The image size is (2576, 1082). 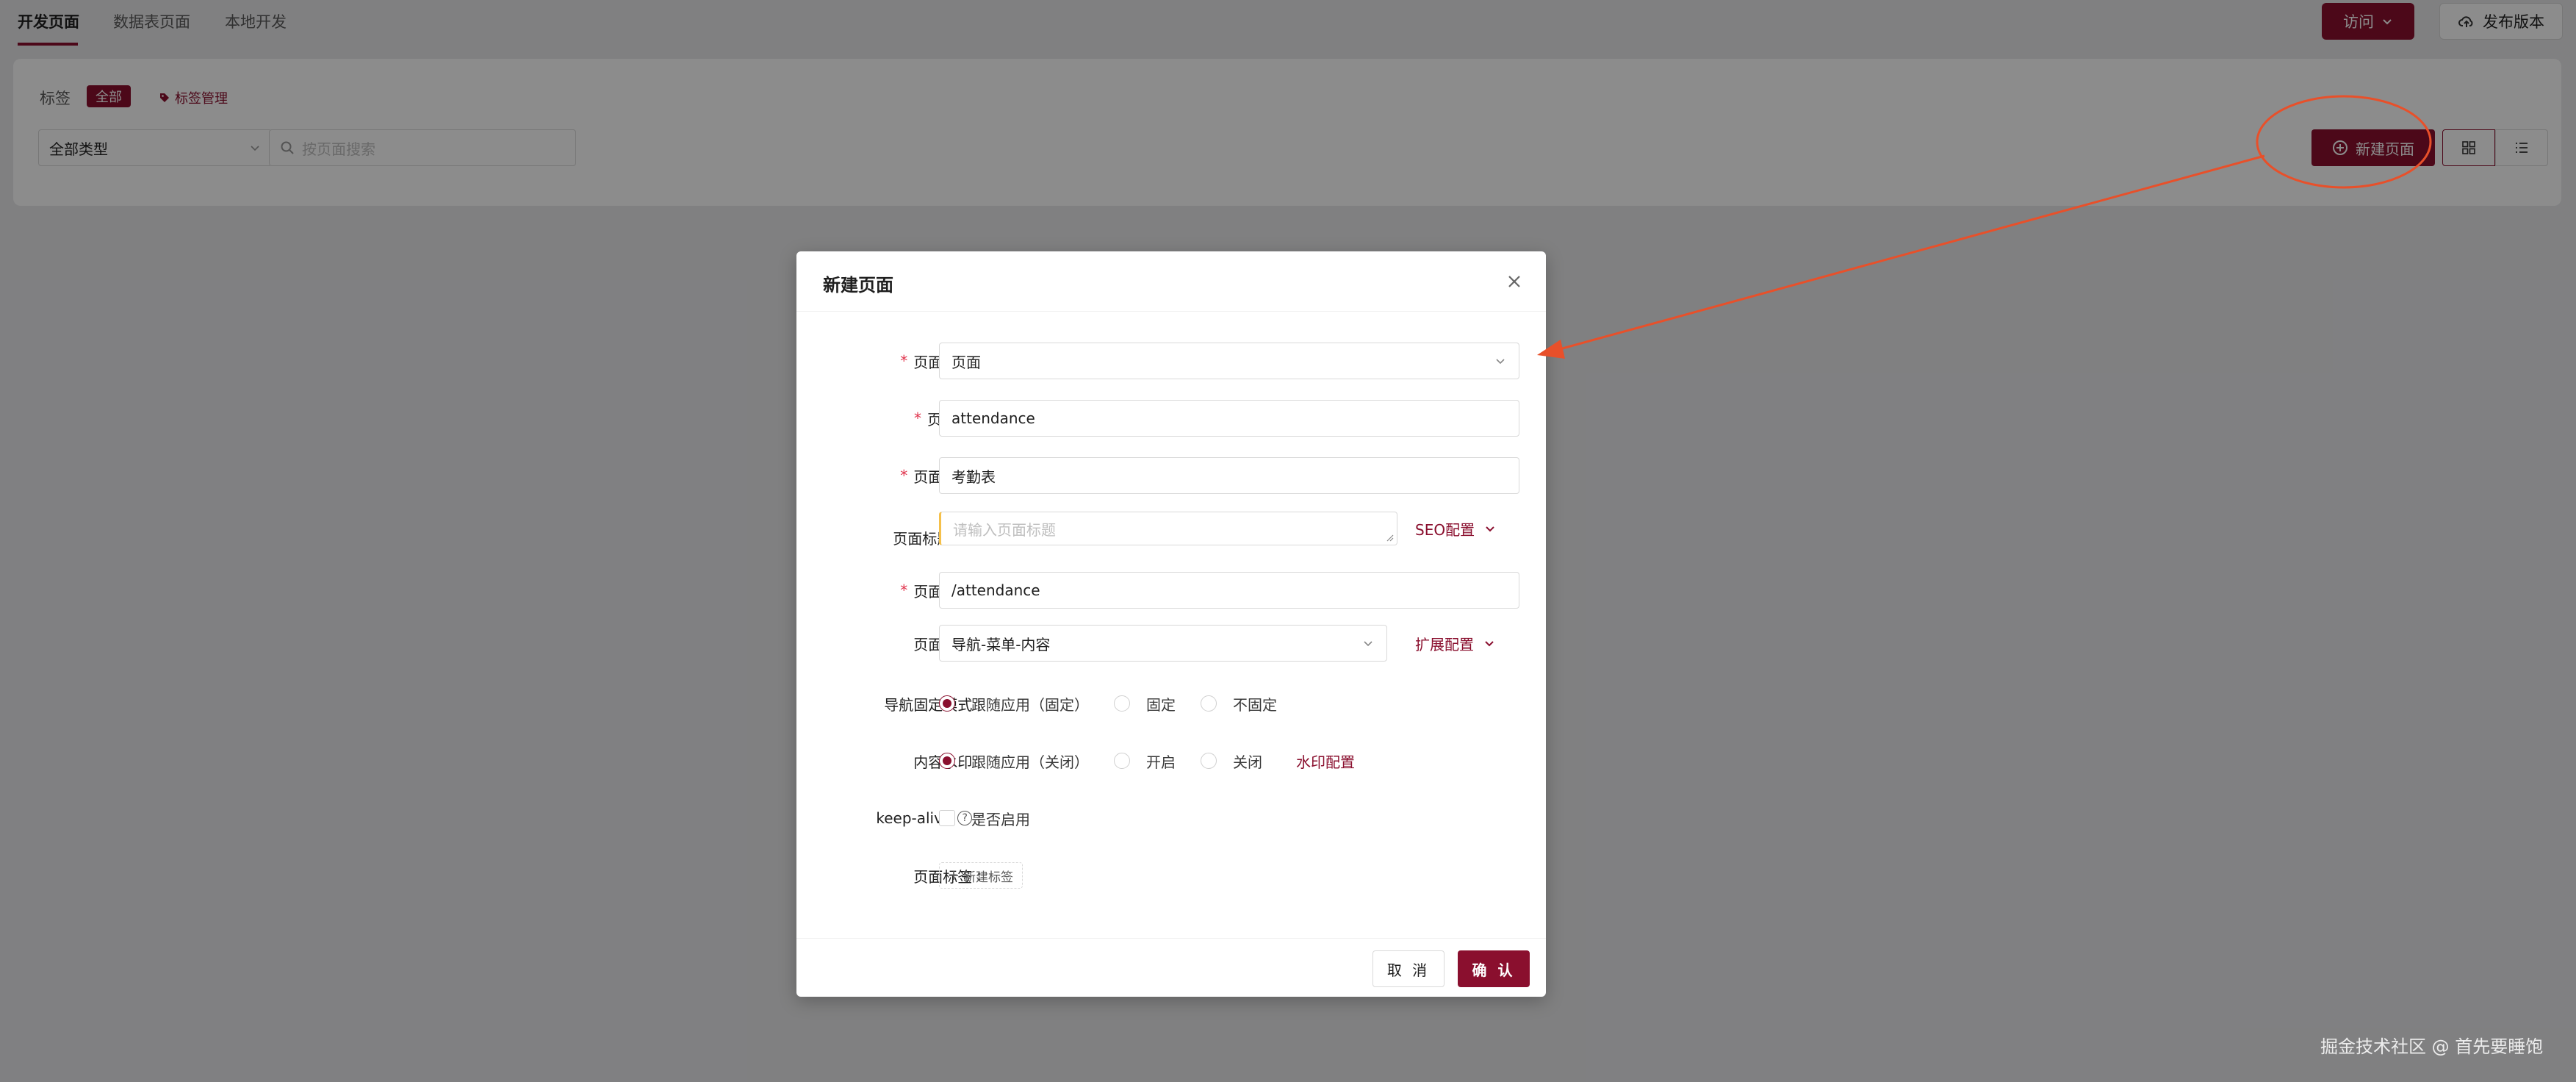 I want to click on page-path-input: /attendance, so click(x=1229, y=590).